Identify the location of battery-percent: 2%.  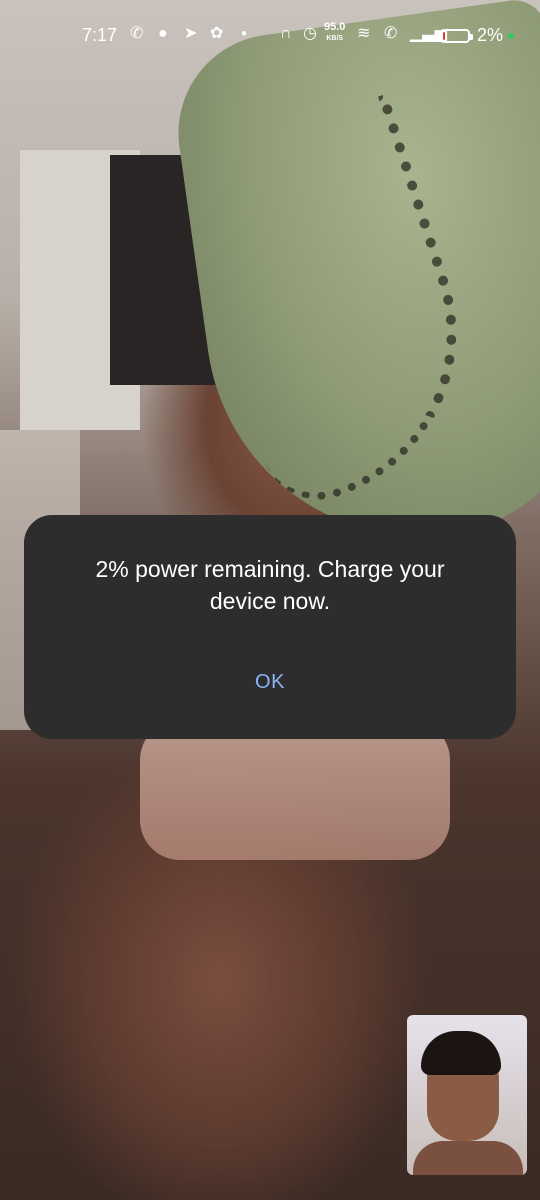
(490, 35).